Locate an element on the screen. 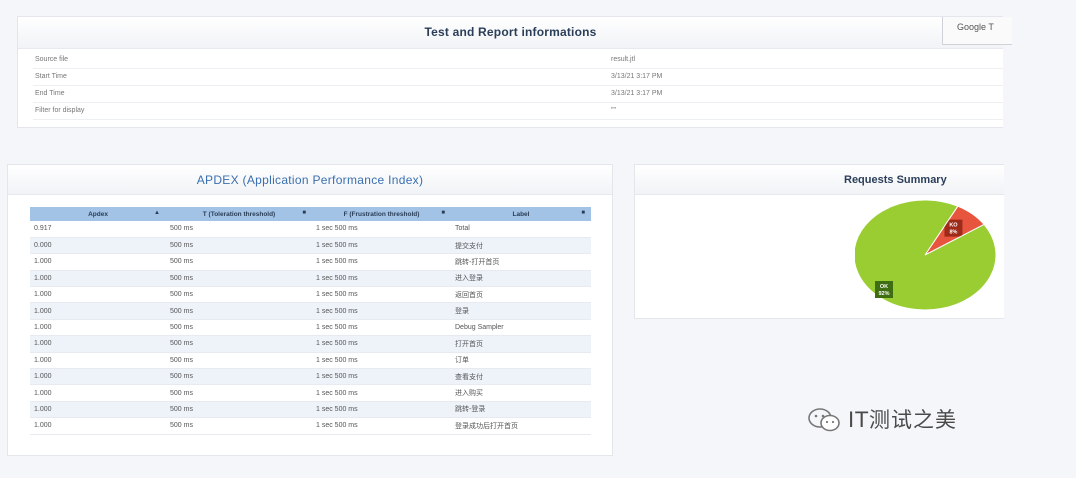 This screenshot has width=1076, height=478. pie-label-text: OK is located at coordinates (884, 287).